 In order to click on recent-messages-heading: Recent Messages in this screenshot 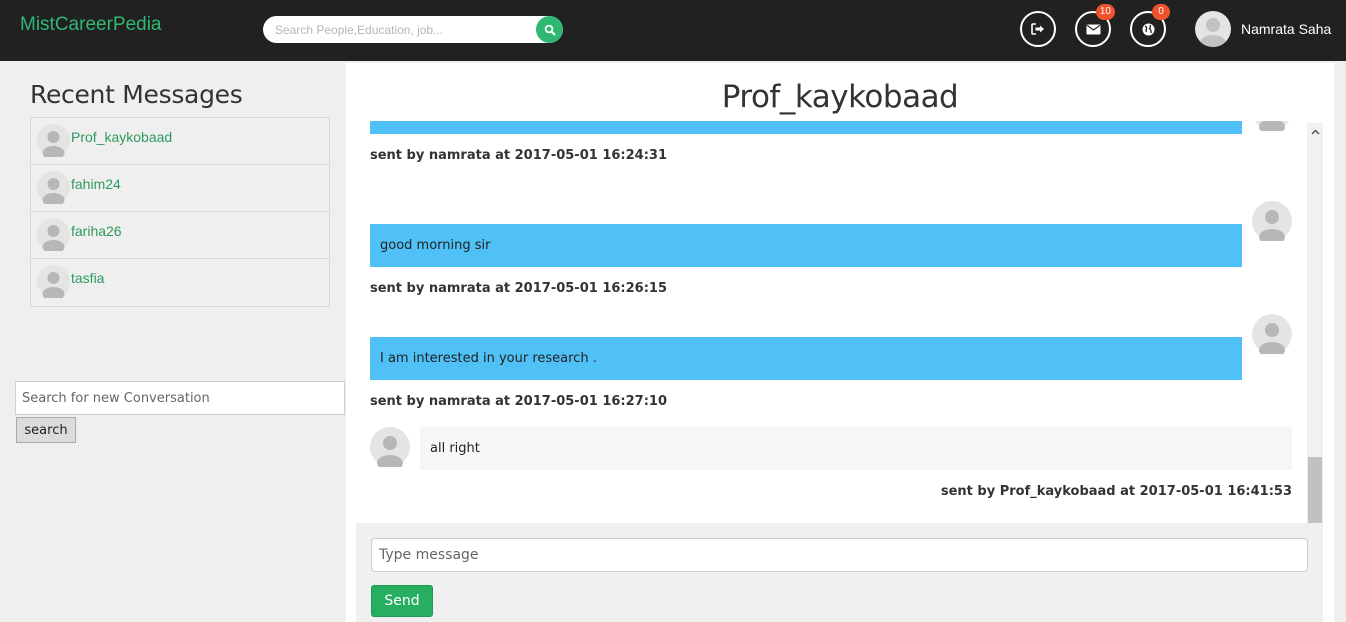, I will do `click(136, 94)`.